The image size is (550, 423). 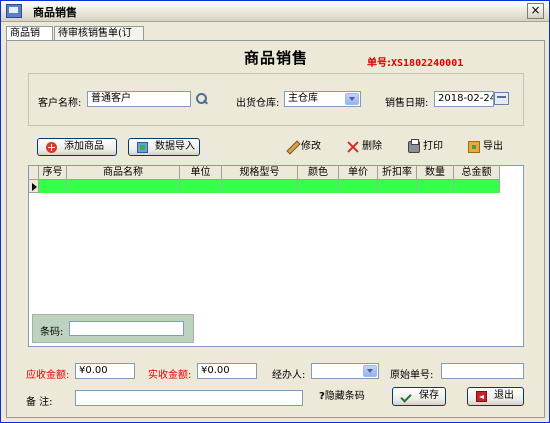 What do you see at coordinates (14, 11) in the screenshot?
I see `app-icon` at bounding box center [14, 11].